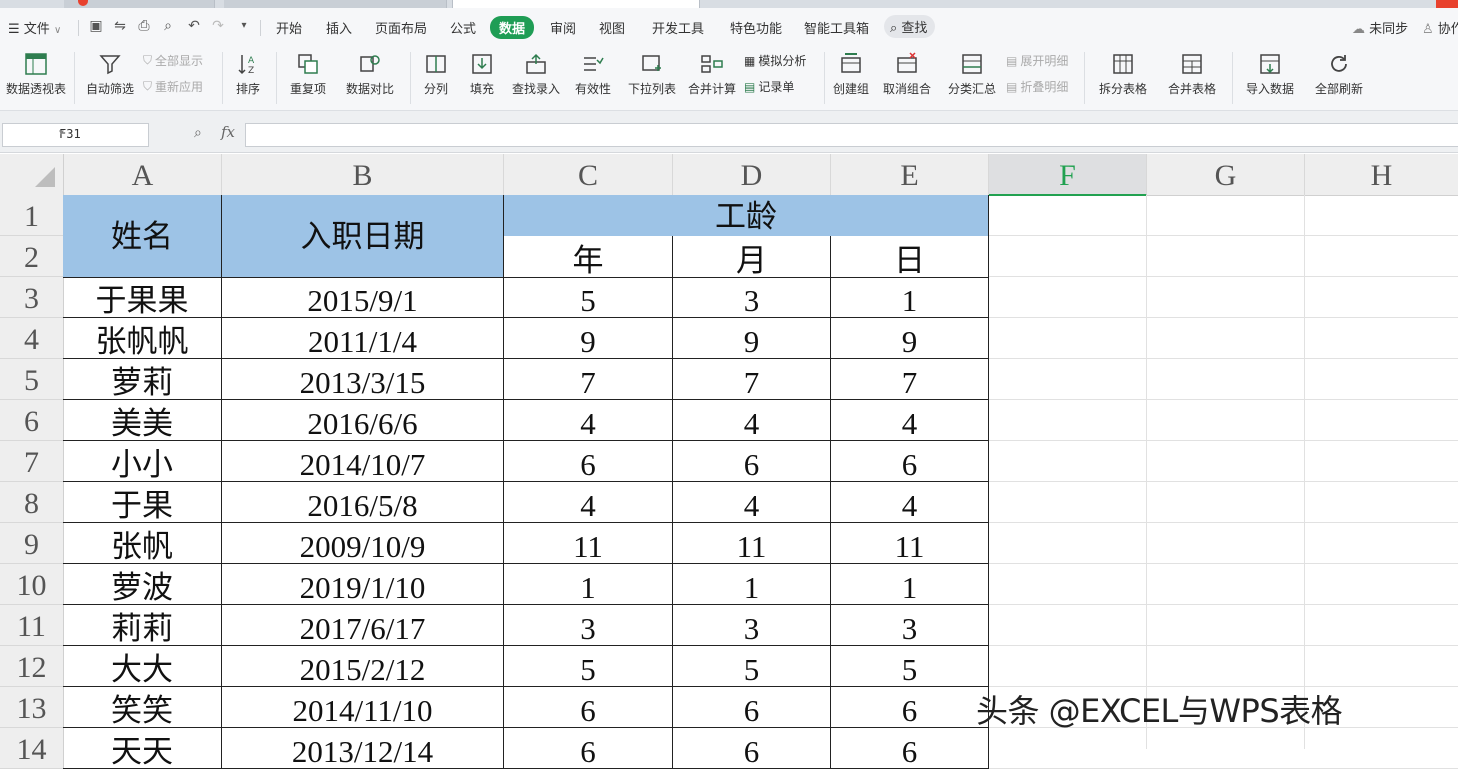 Image resolution: width=1458 pixels, height=776 pixels. What do you see at coordinates (32, 707) in the screenshot?
I see `row-header: 13` at bounding box center [32, 707].